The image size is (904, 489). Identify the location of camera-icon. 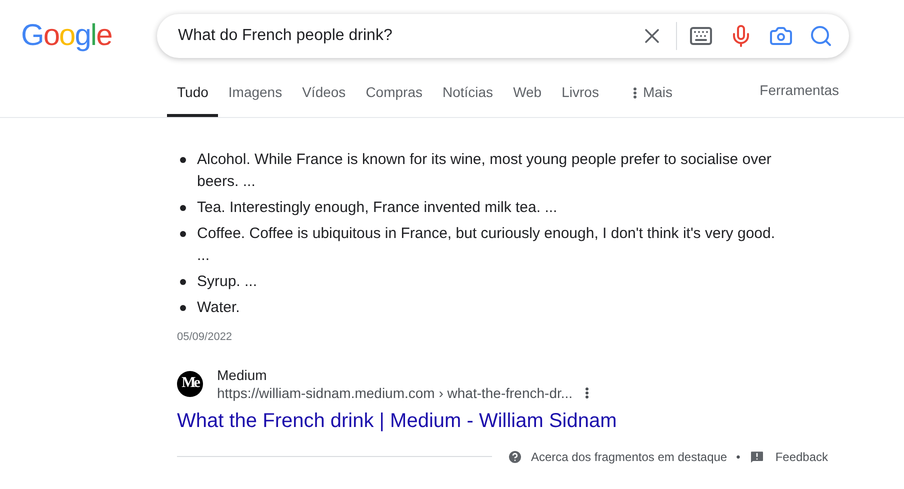
(781, 36).